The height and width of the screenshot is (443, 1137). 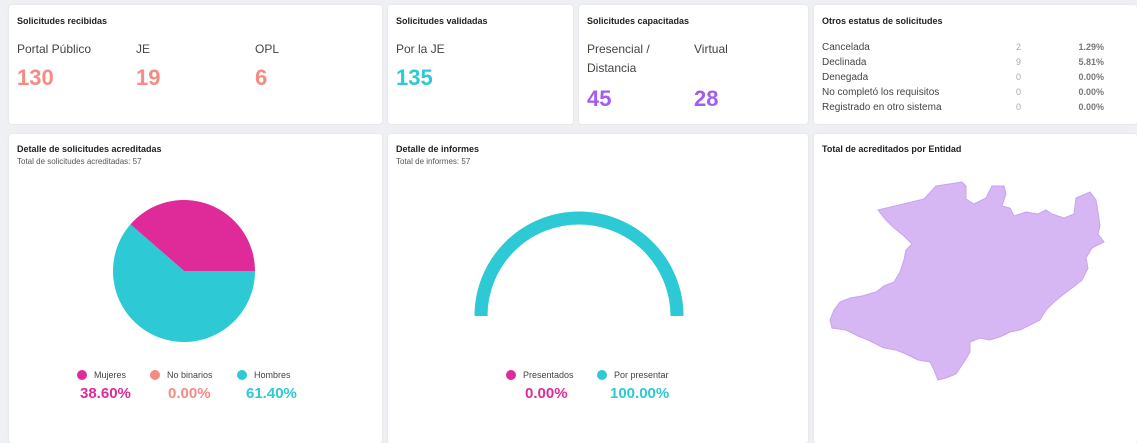 I want to click on legend-label: Hombres, so click(x=272, y=375).